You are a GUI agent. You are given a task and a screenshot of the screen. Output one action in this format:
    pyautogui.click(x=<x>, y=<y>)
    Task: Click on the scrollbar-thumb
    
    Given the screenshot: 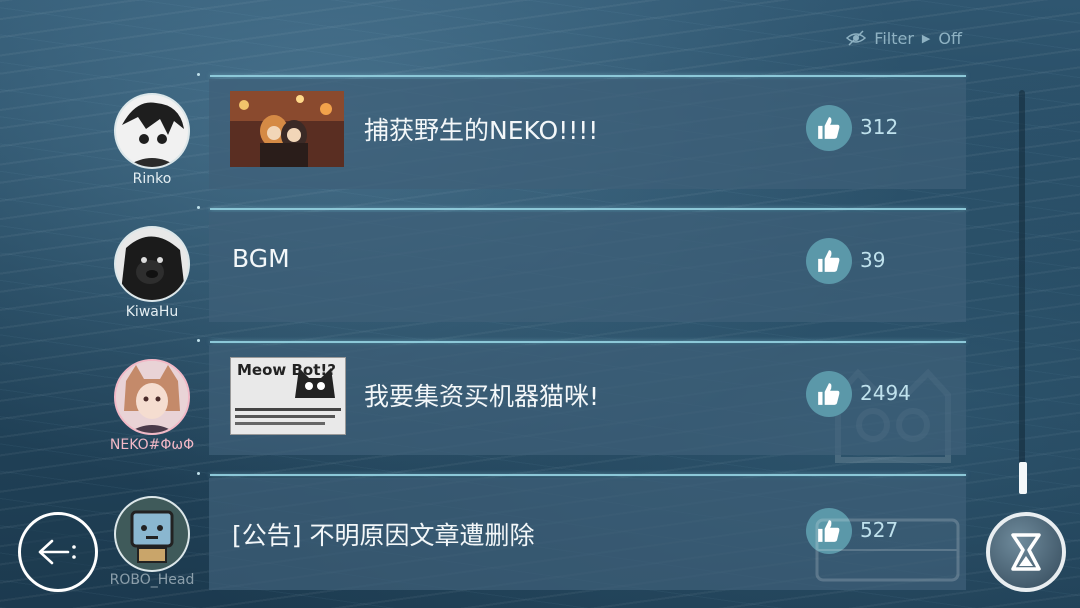 What is the action you would take?
    pyautogui.click(x=1023, y=478)
    